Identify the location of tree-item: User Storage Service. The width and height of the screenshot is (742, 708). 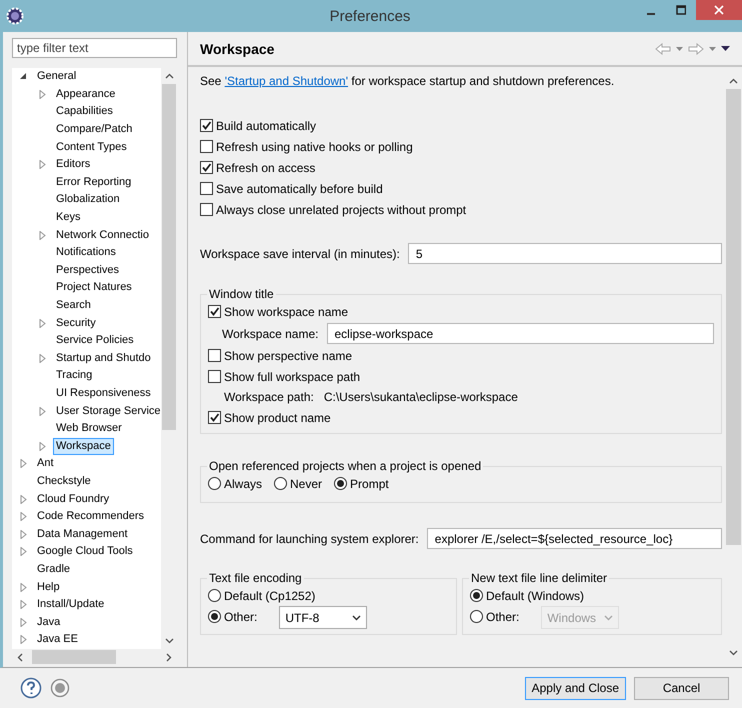
(107, 411).